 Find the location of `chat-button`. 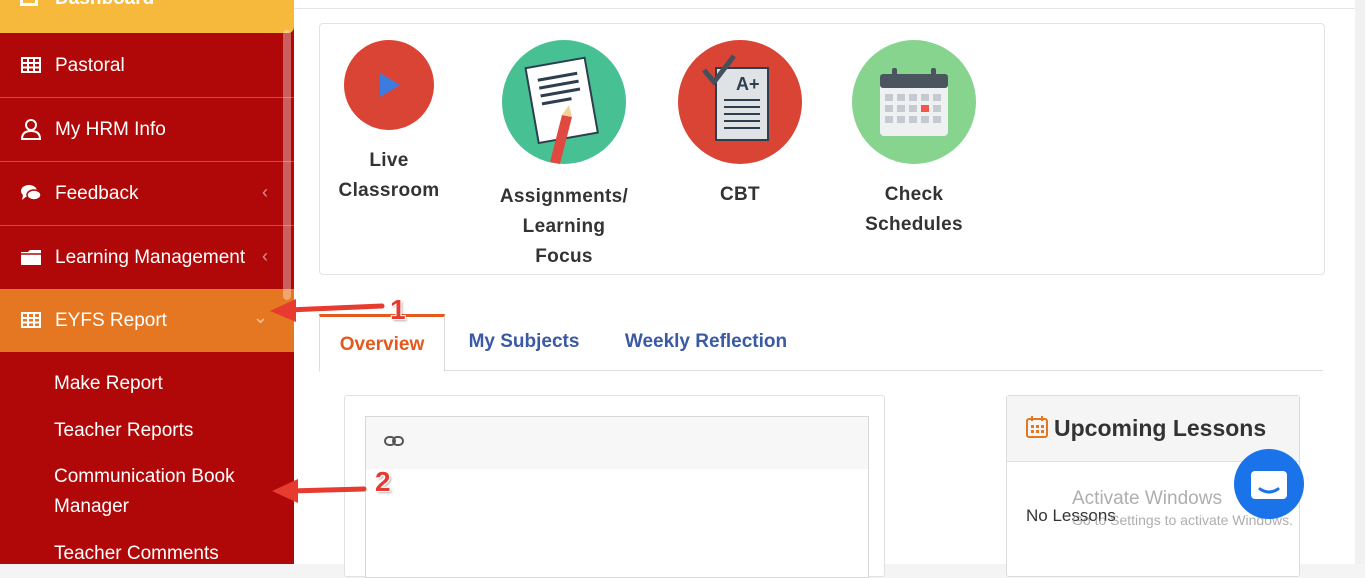

chat-button is located at coordinates (1269, 484).